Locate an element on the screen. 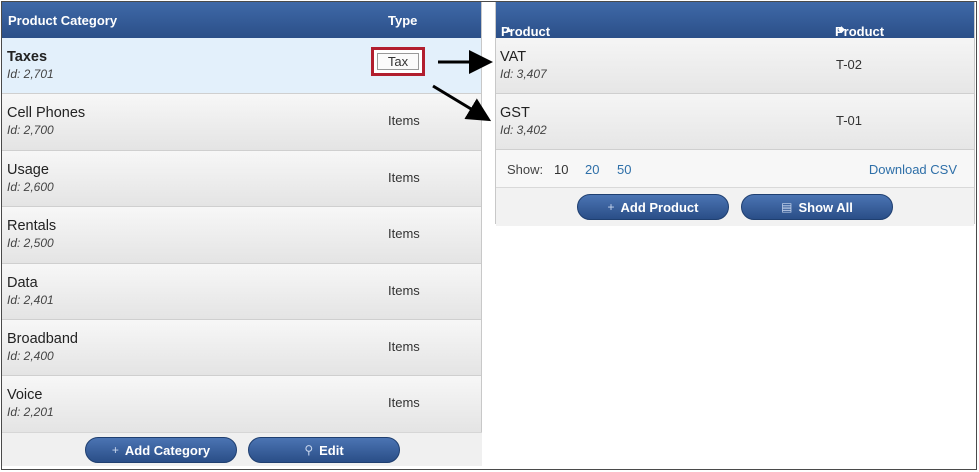  category-row-rentals: Rentals Id: 2,500 Items is located at coordinates (241, 235).